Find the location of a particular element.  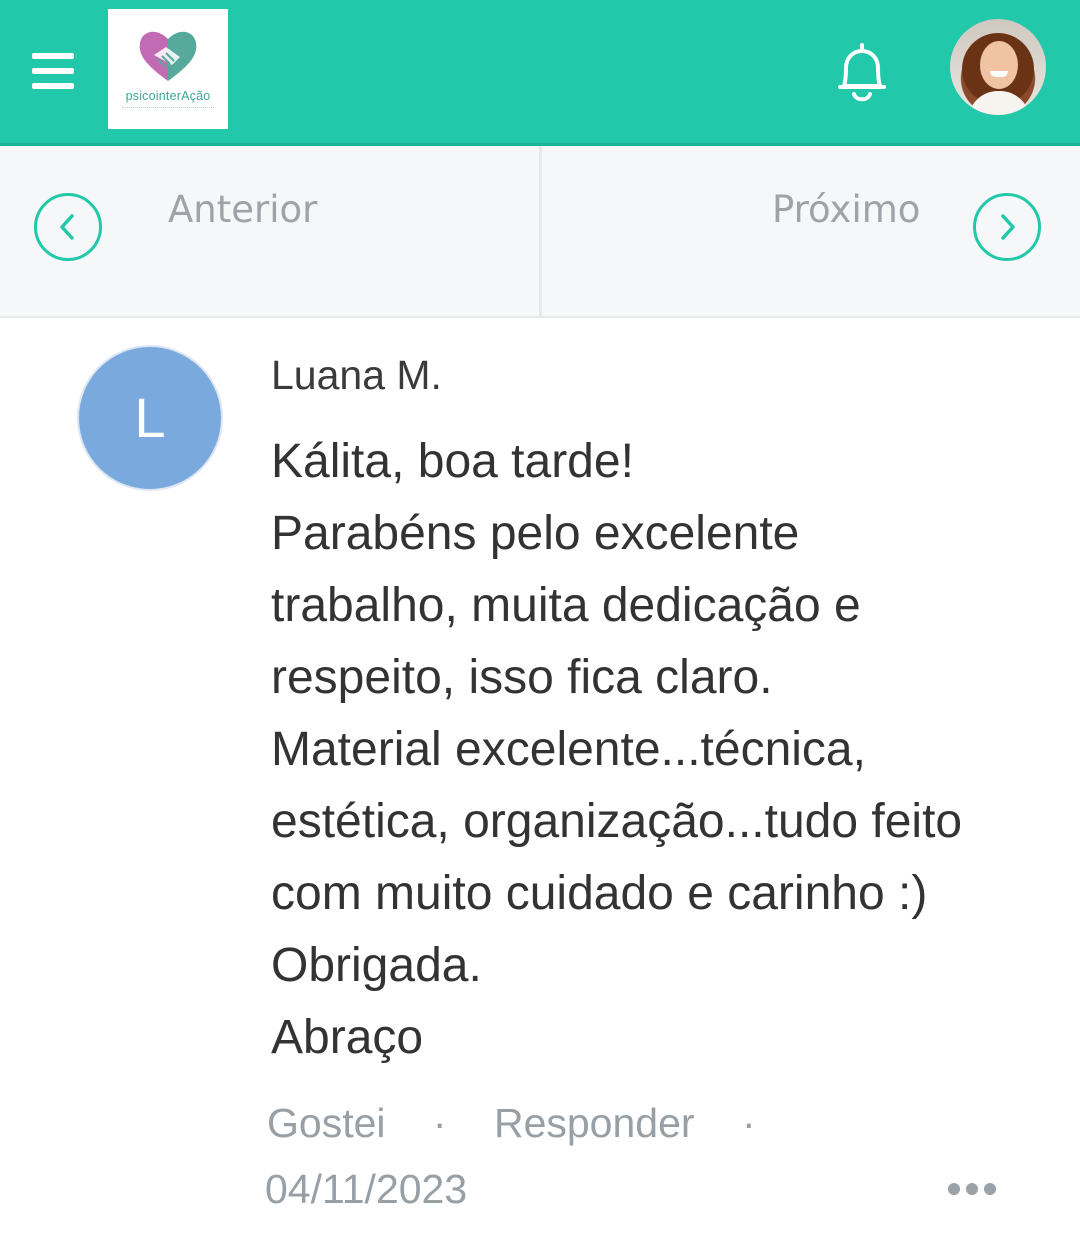

logo-subtitle is located at coordinates (168, 109).